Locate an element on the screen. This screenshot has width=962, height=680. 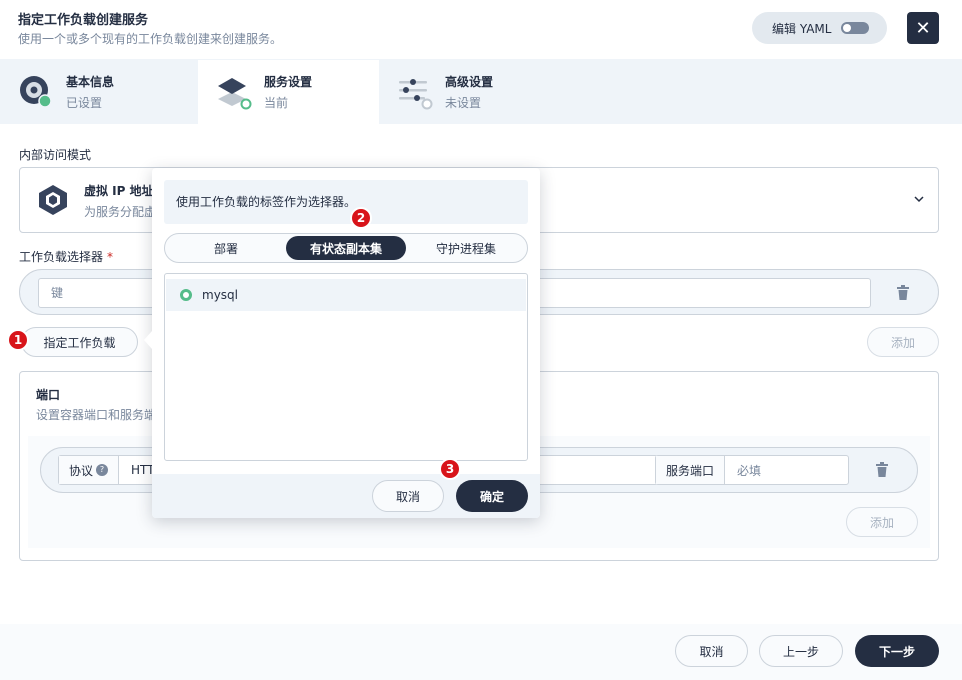
cube-icon is located at coordinates (53, 200).